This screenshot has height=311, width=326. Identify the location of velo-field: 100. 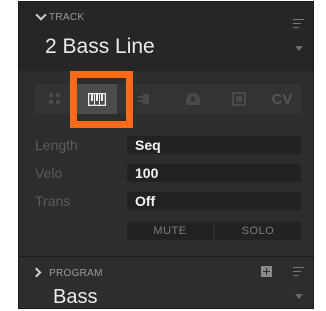
(214, 173).